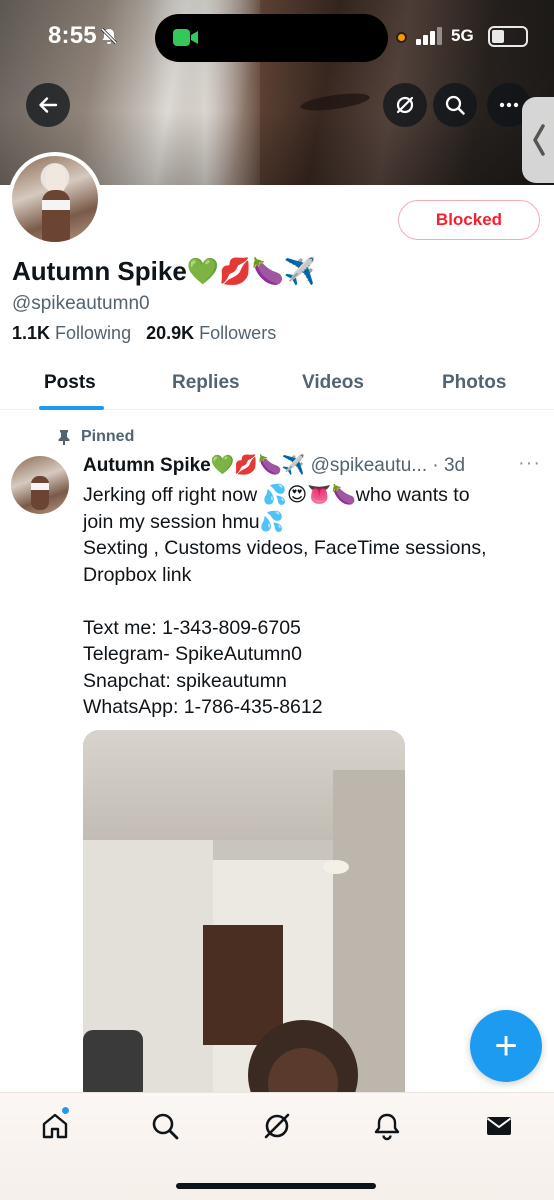 This screenshot has width=554, height=1200. What do you see at coordinates (508, 36) in the screenshot?
I see `battery-icon` at bounding box center [508, 36].